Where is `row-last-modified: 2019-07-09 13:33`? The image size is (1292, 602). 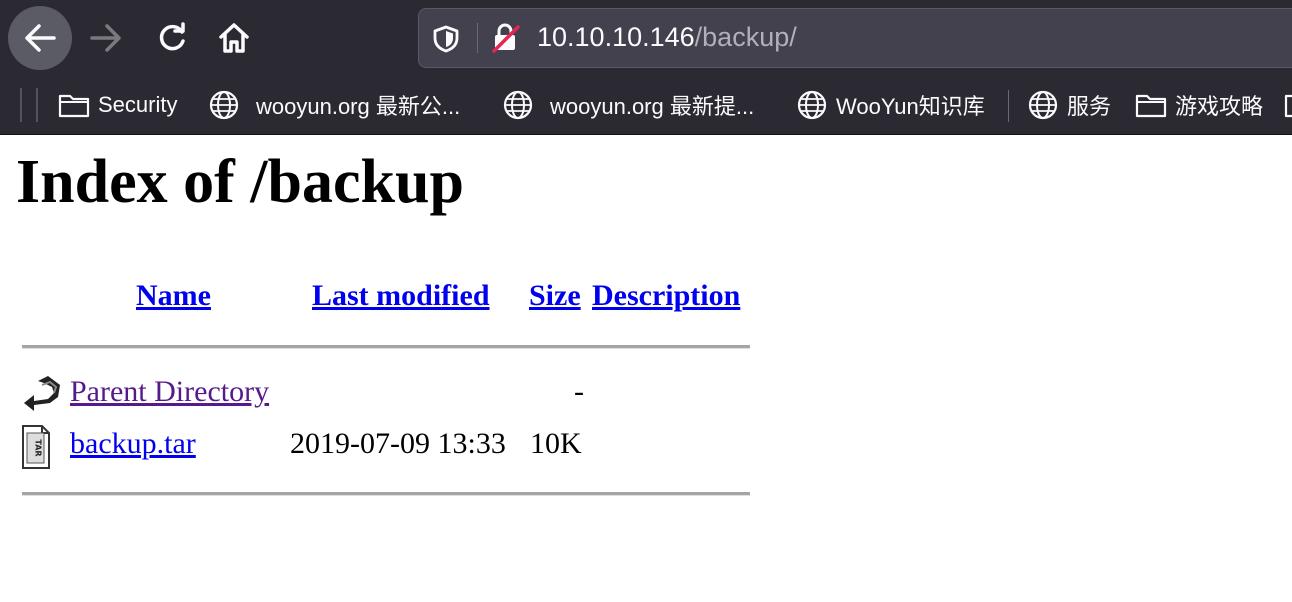
row-last-modified: 2019-07-09 13:33 is located at coordinates (398, 443).